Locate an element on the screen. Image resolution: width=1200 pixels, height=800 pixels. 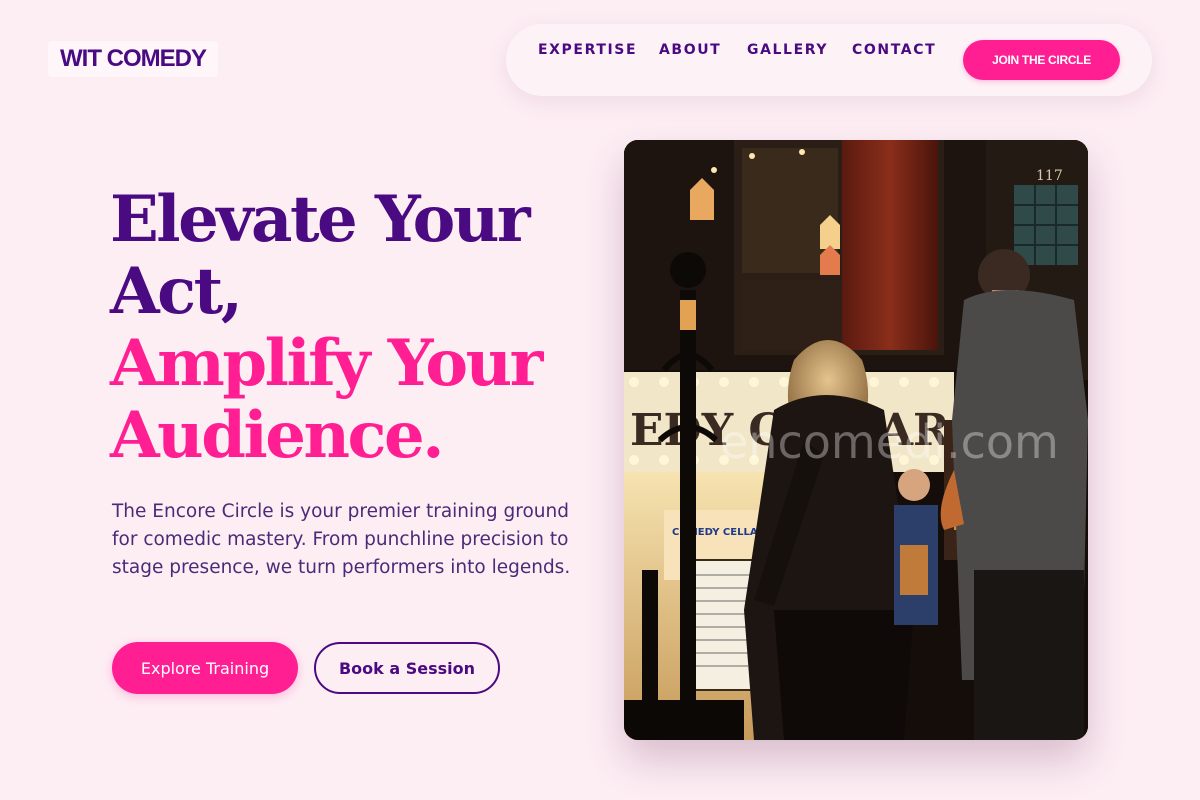
nav-link-gallery: GALLERY is located at coordinates (787, 50).